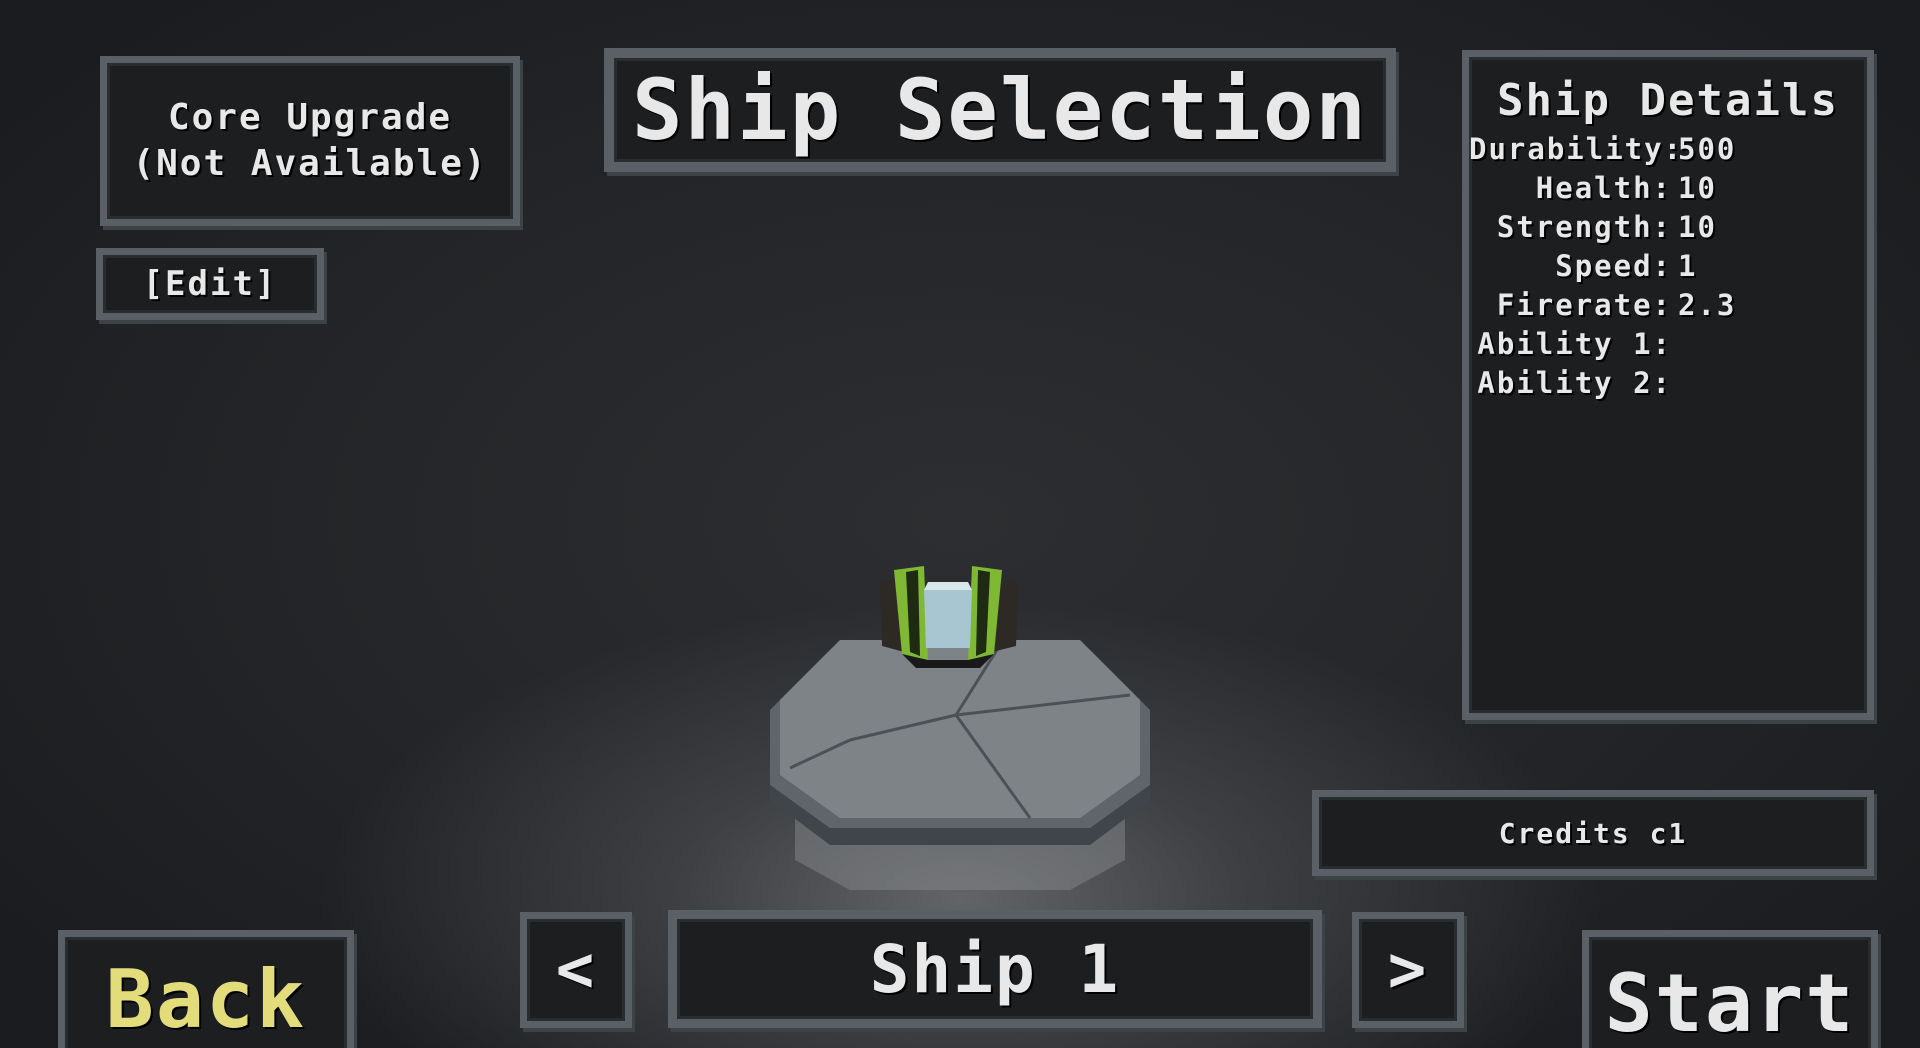  Describe the element at coordinates (1574, 383) in the screenshot. I see `stat-label: Ability 2:` at that location.